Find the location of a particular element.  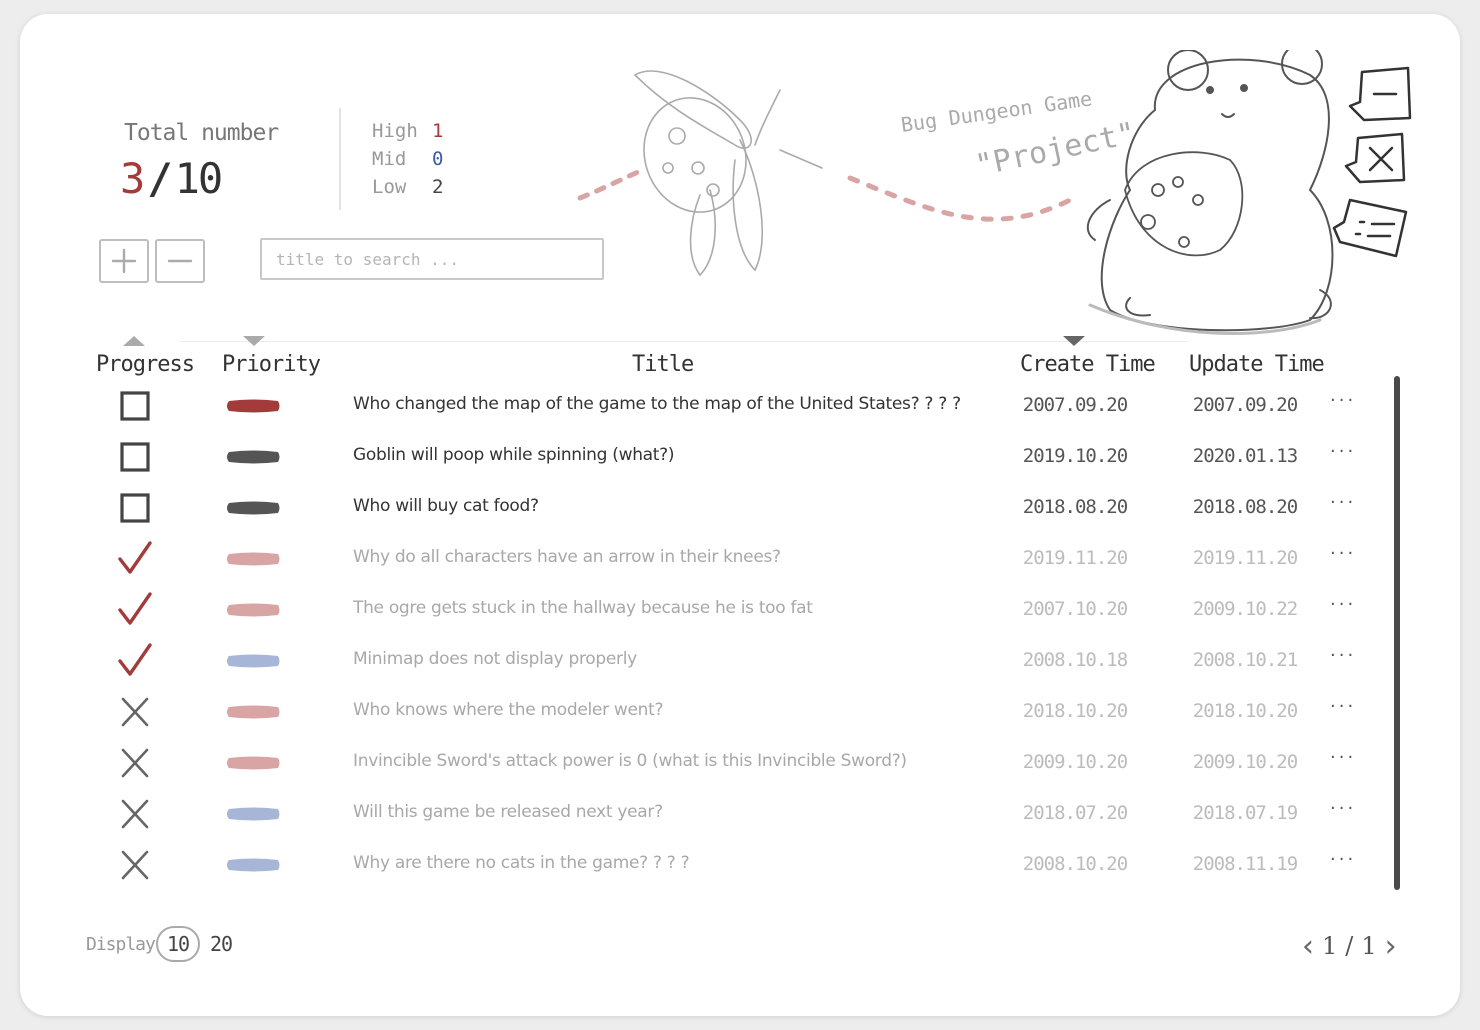

priority-high-label: High is located at coordinates (395, 131).